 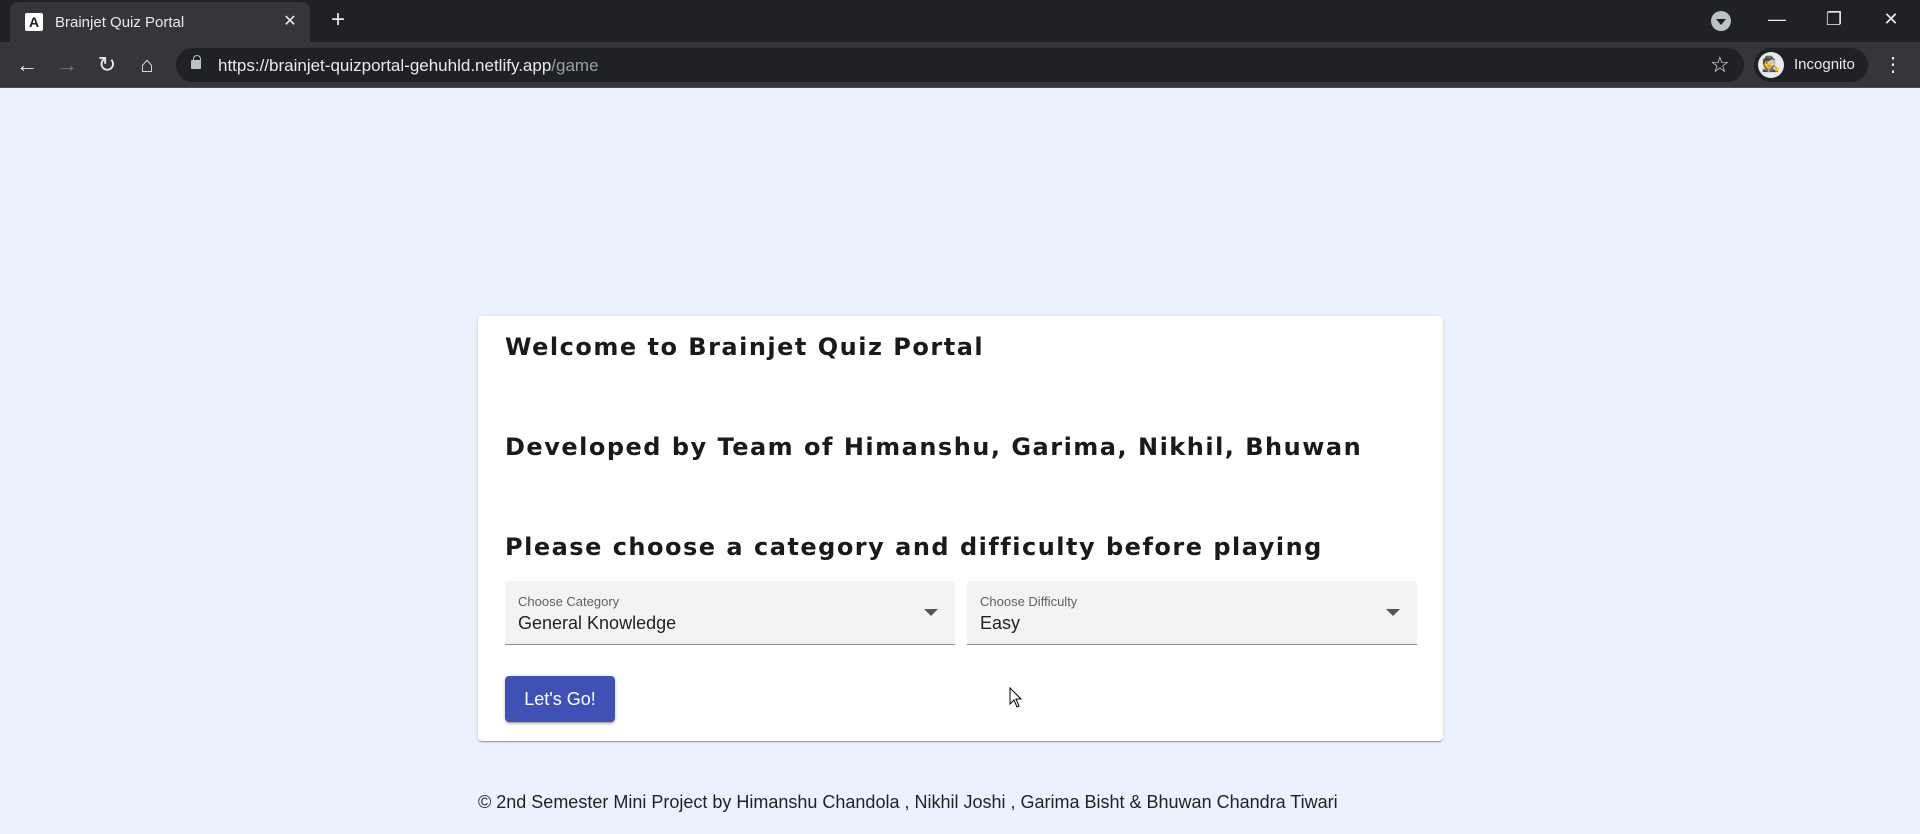 What do you see at coordinates (569, 601) in the screenshot?
I see `category-label: Choose Category` at bounding box center [569, 601].